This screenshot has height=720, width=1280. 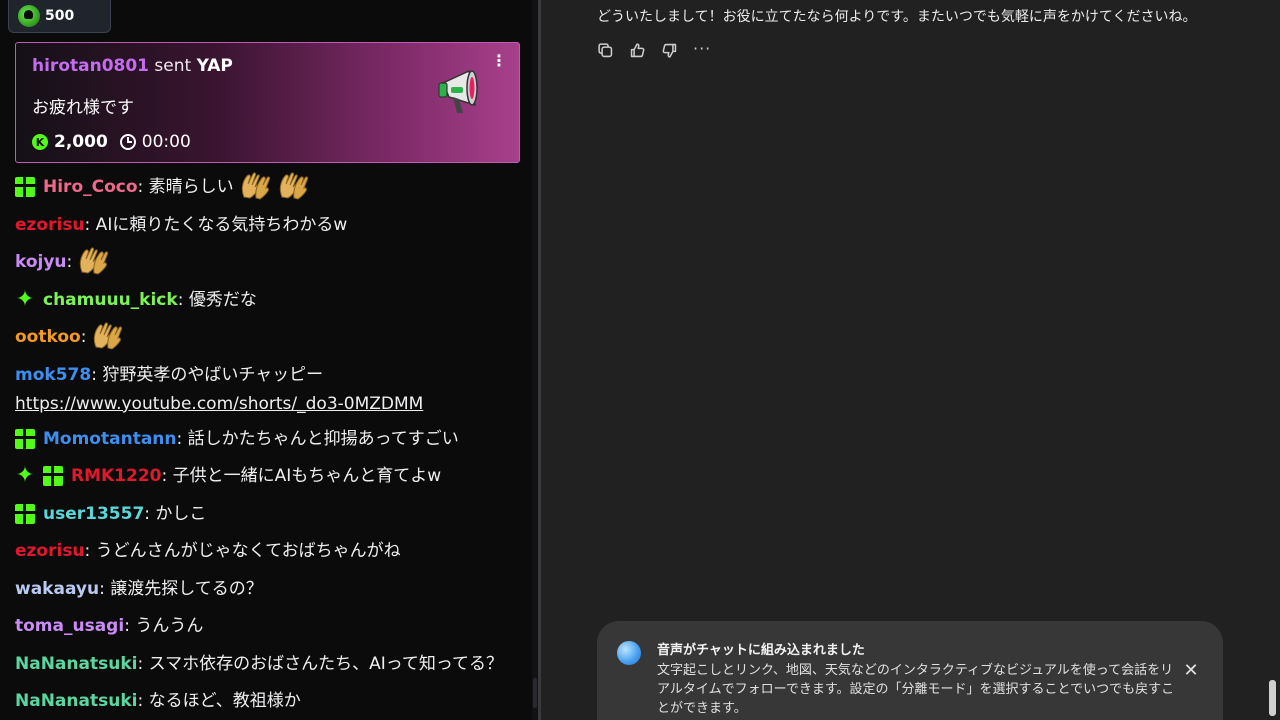 What do you see at coordinates (245, 551) in the screenshot?
I see `chat-text: うどんさんがじゃなくておばちゃんがね` at bounding box center [245, 551].